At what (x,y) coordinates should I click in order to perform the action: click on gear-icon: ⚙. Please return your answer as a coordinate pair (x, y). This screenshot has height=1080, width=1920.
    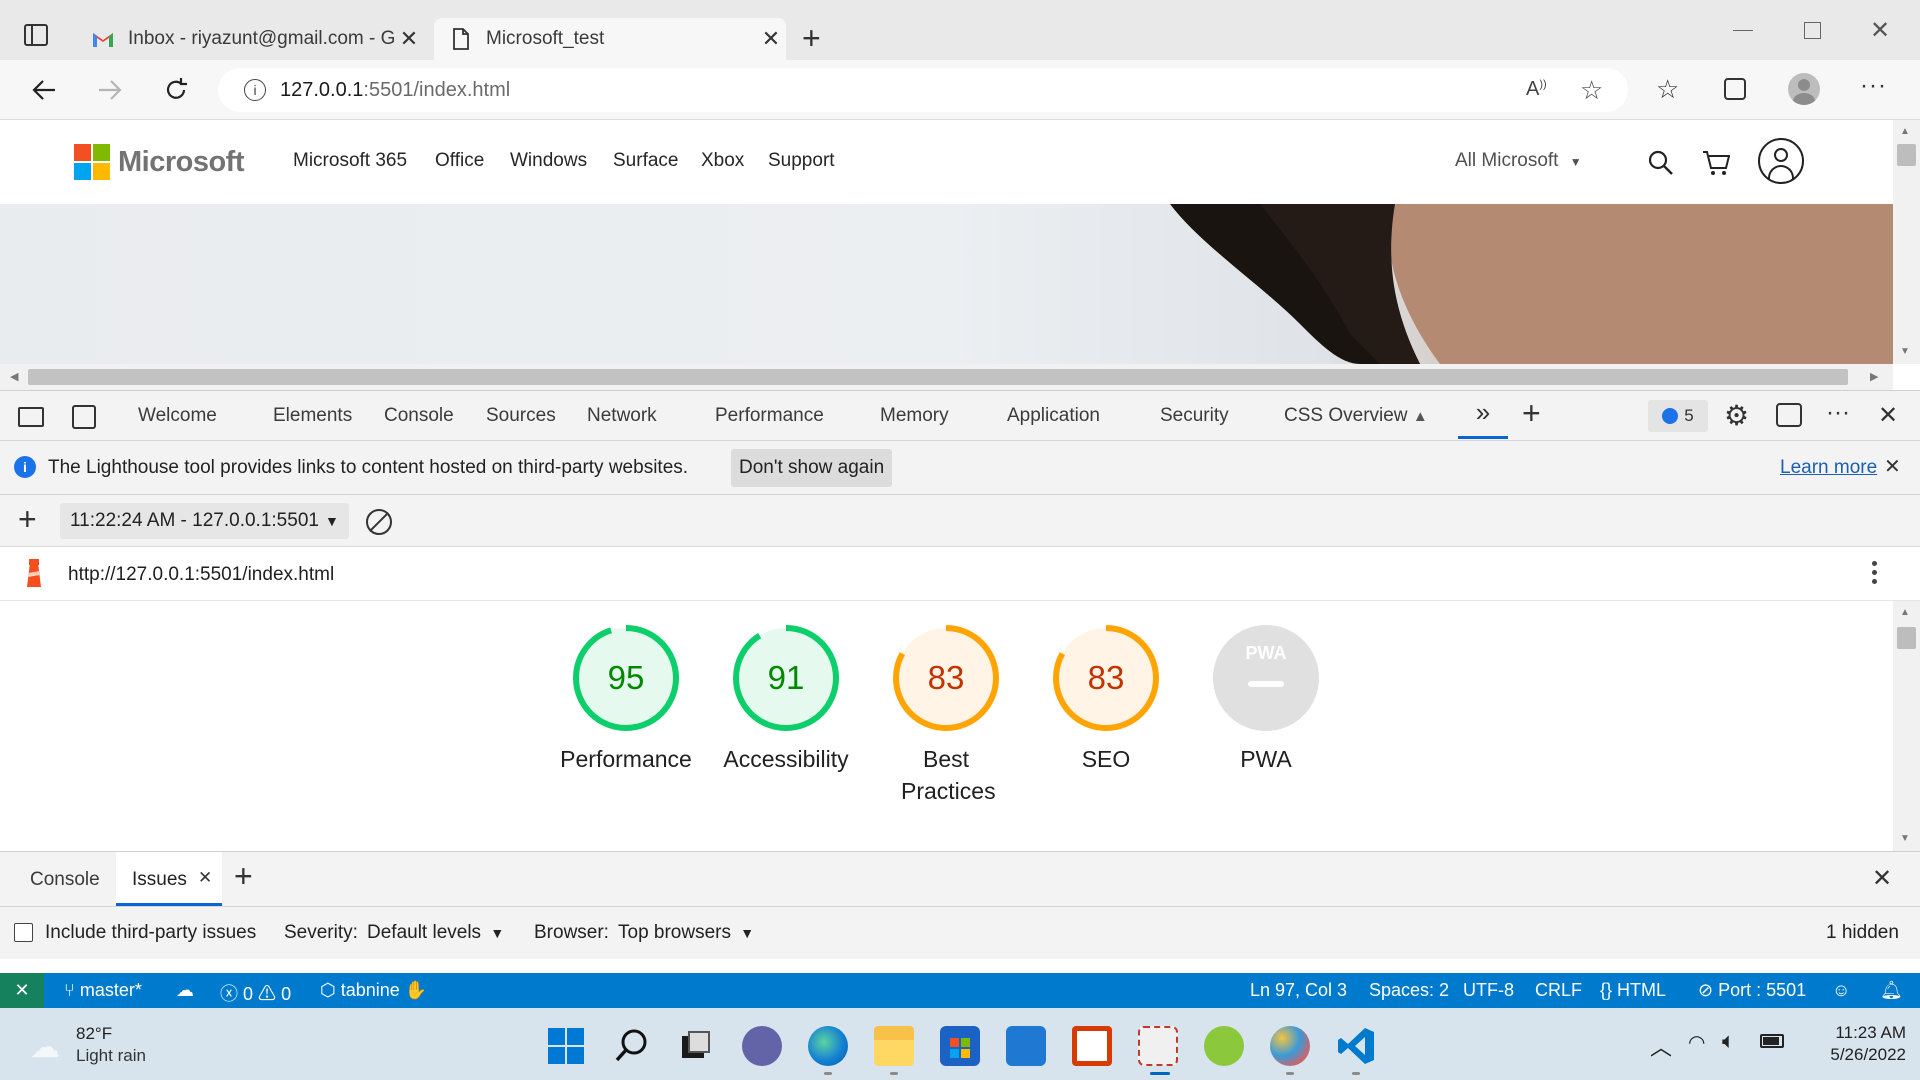
    Looking at the image, I should click on (1736, 415).